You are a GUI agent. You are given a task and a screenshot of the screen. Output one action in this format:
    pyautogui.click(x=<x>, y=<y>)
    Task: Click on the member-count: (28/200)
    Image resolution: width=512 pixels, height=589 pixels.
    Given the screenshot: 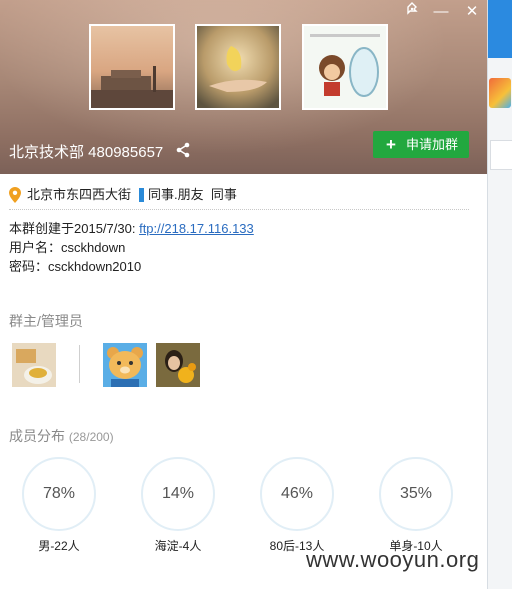 What is the action you would take?
    pyautogui.click(x=91, y=437)
    